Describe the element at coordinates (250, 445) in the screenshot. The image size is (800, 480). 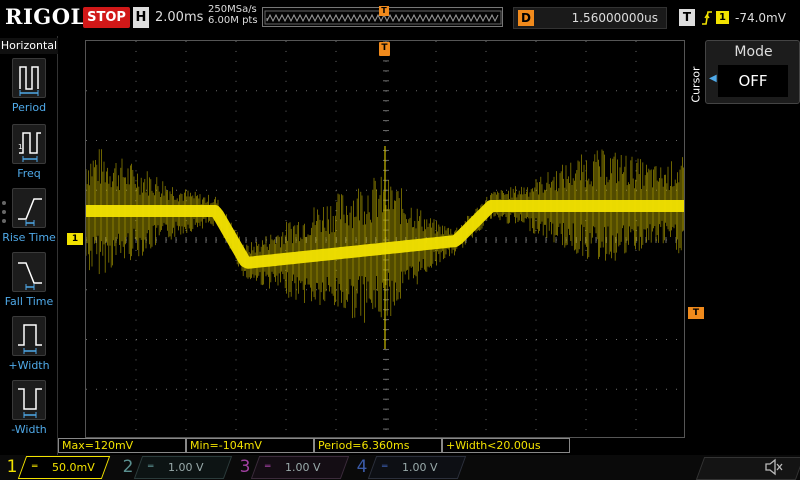
I see `measurement-min: Min=-104mV` at that location.